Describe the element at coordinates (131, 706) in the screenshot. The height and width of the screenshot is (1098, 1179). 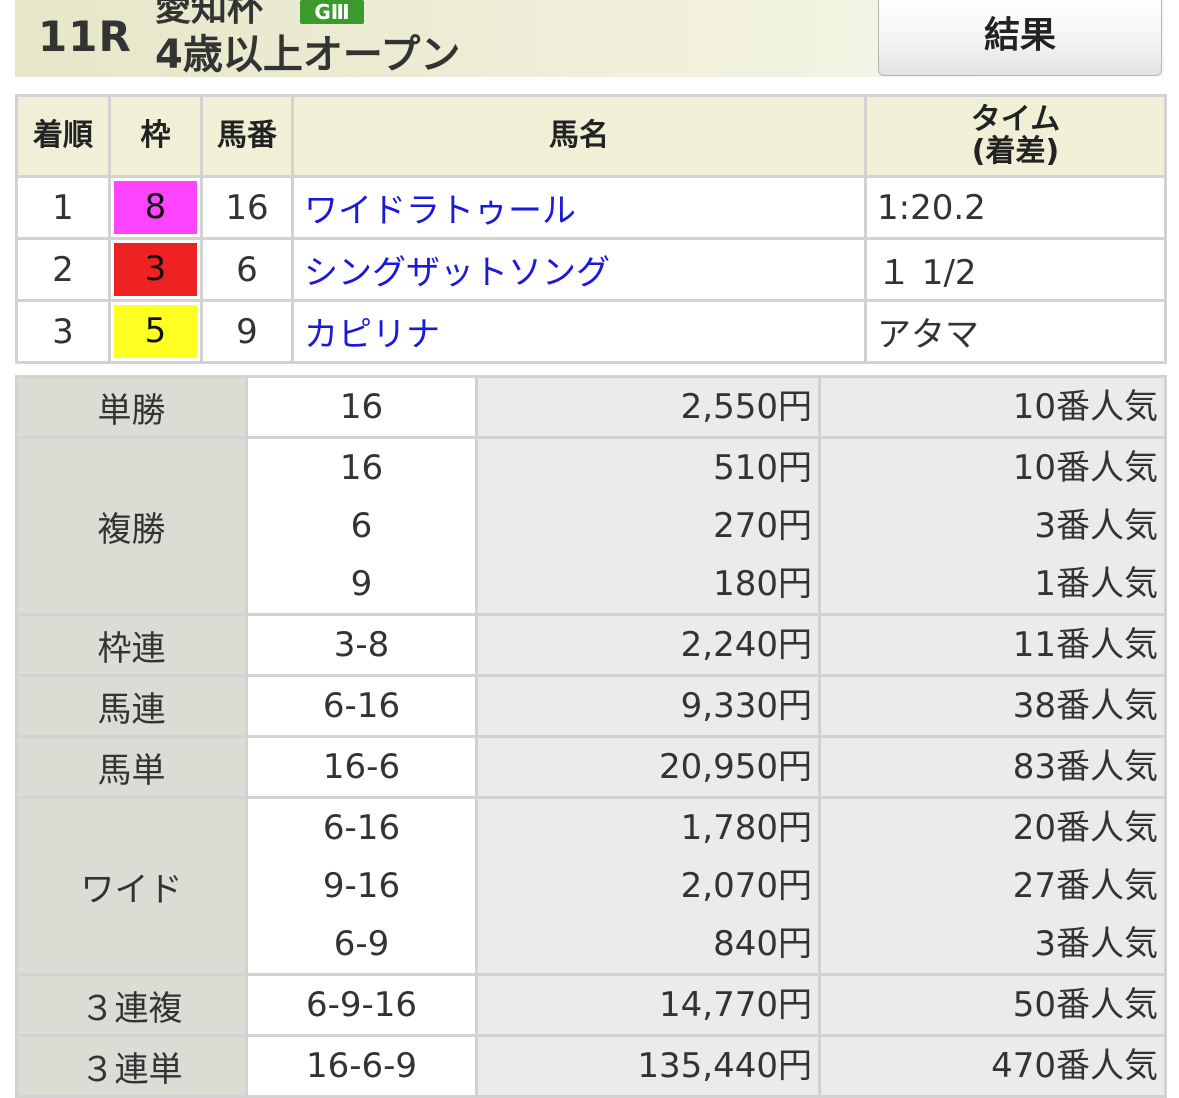
I see `bet-type-quinella: 馬連` at that location.